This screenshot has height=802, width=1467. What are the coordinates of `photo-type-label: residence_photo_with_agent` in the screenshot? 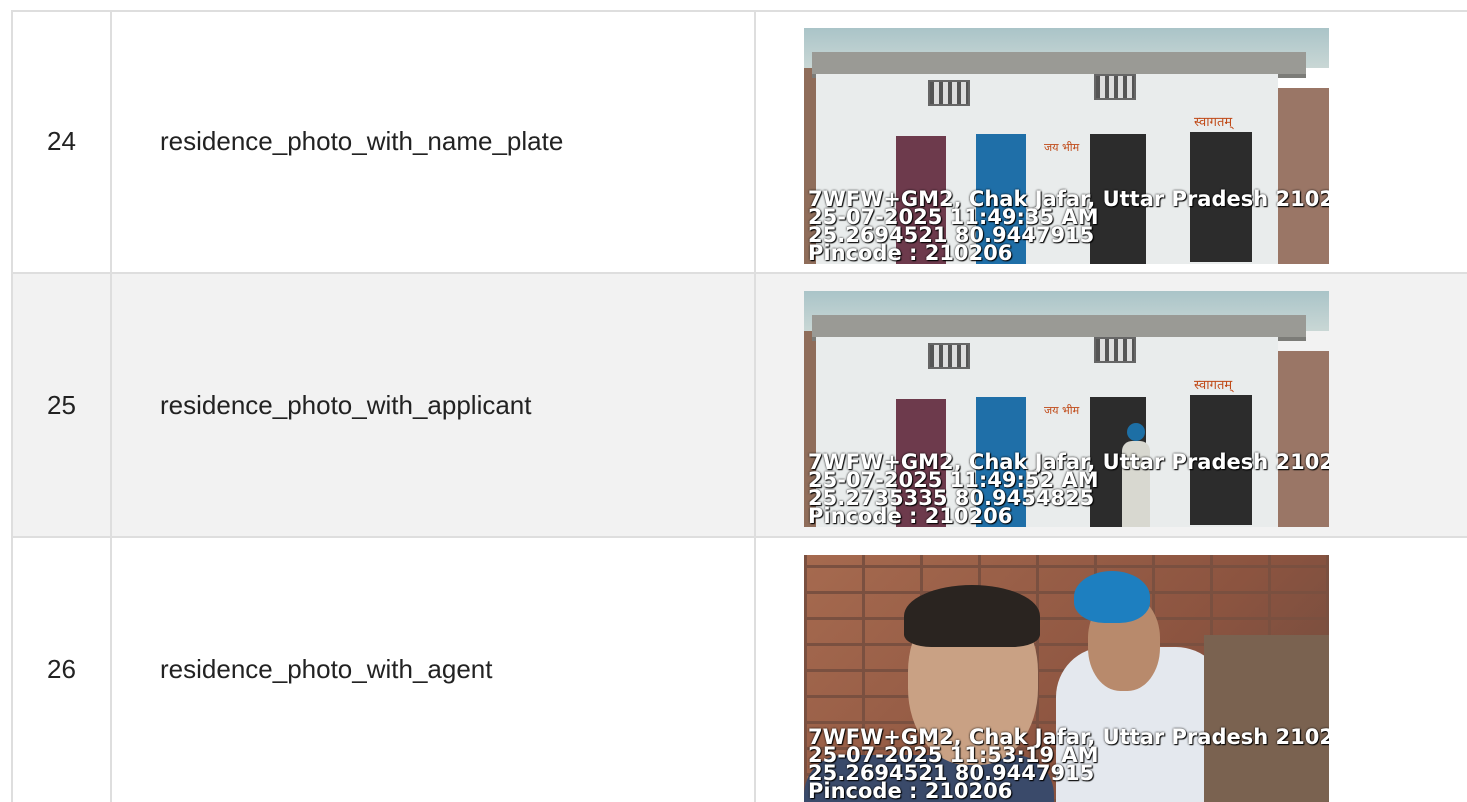 It's located at (434, 669).